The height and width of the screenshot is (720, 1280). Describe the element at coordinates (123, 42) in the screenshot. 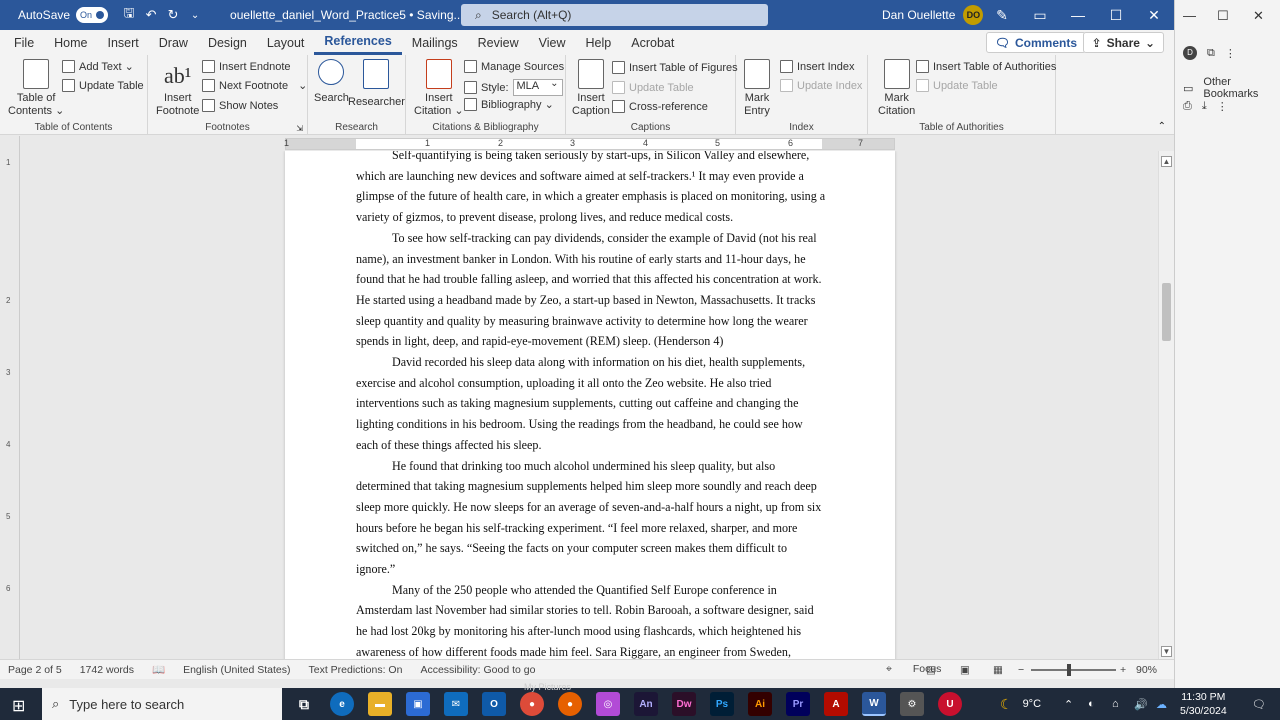

I see `tab-insert: Insert` at that location.